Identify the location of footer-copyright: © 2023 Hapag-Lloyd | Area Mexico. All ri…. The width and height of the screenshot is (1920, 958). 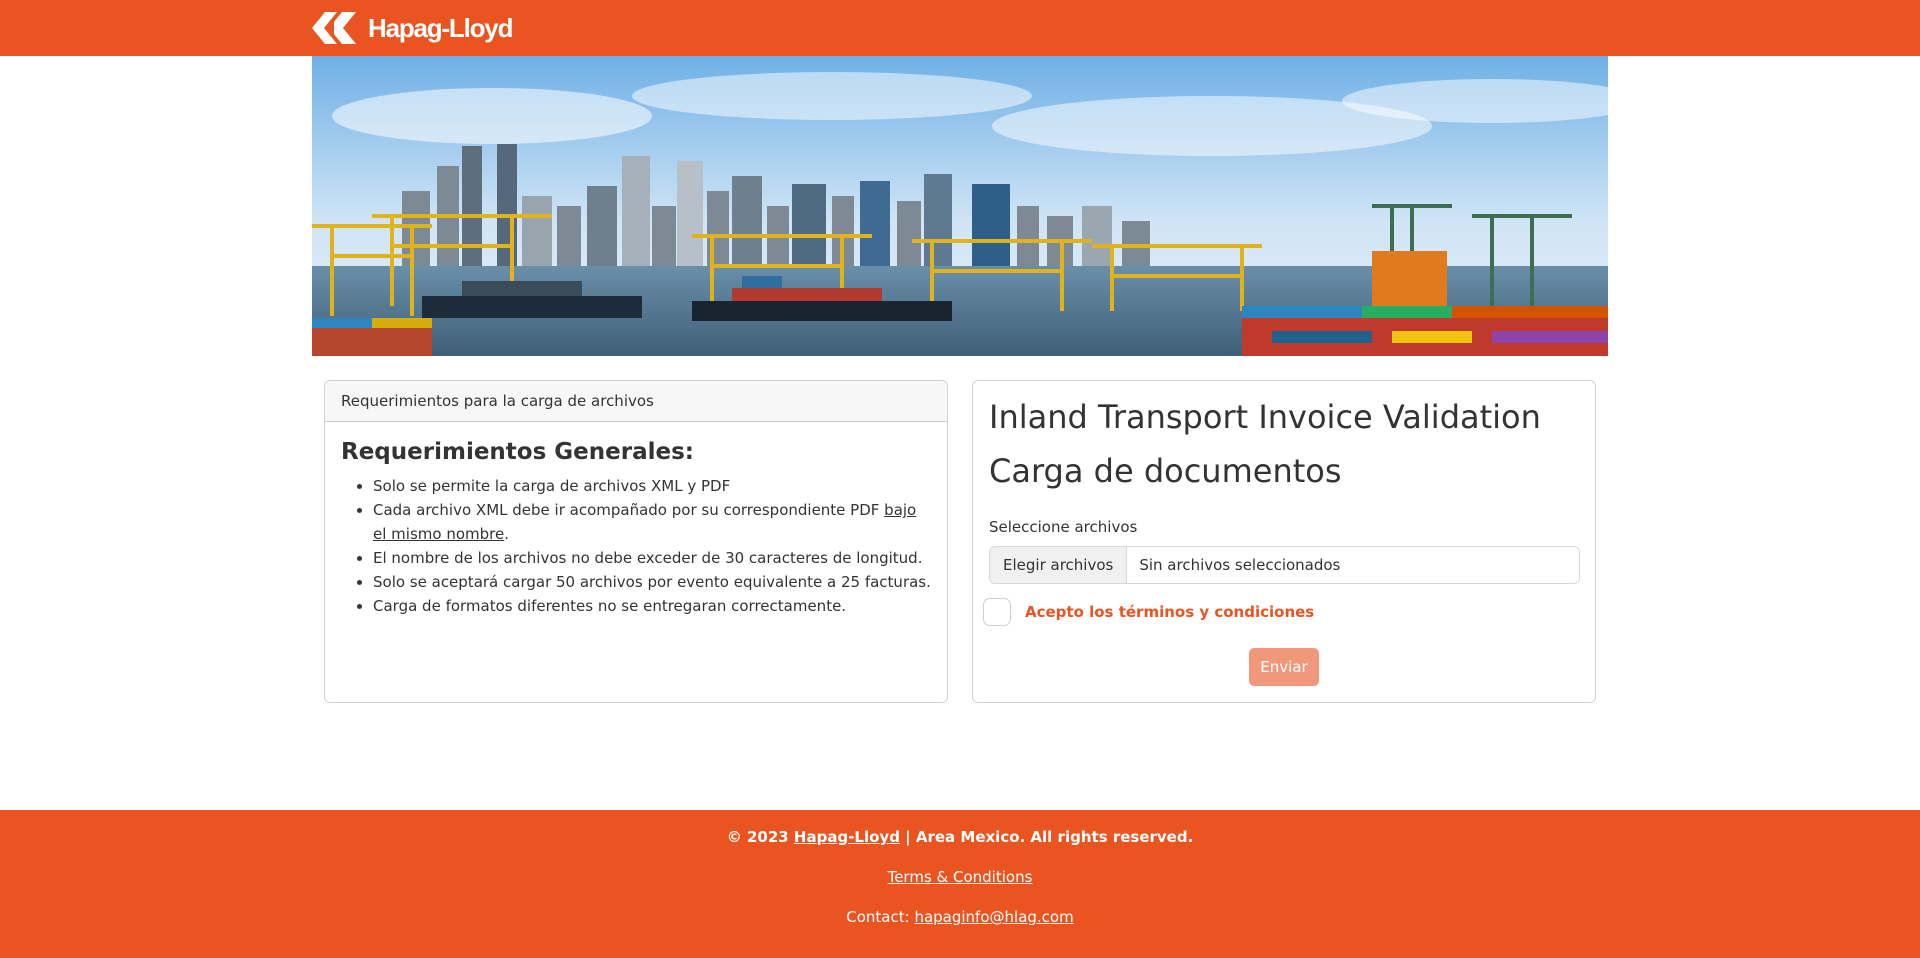
(960, 837).